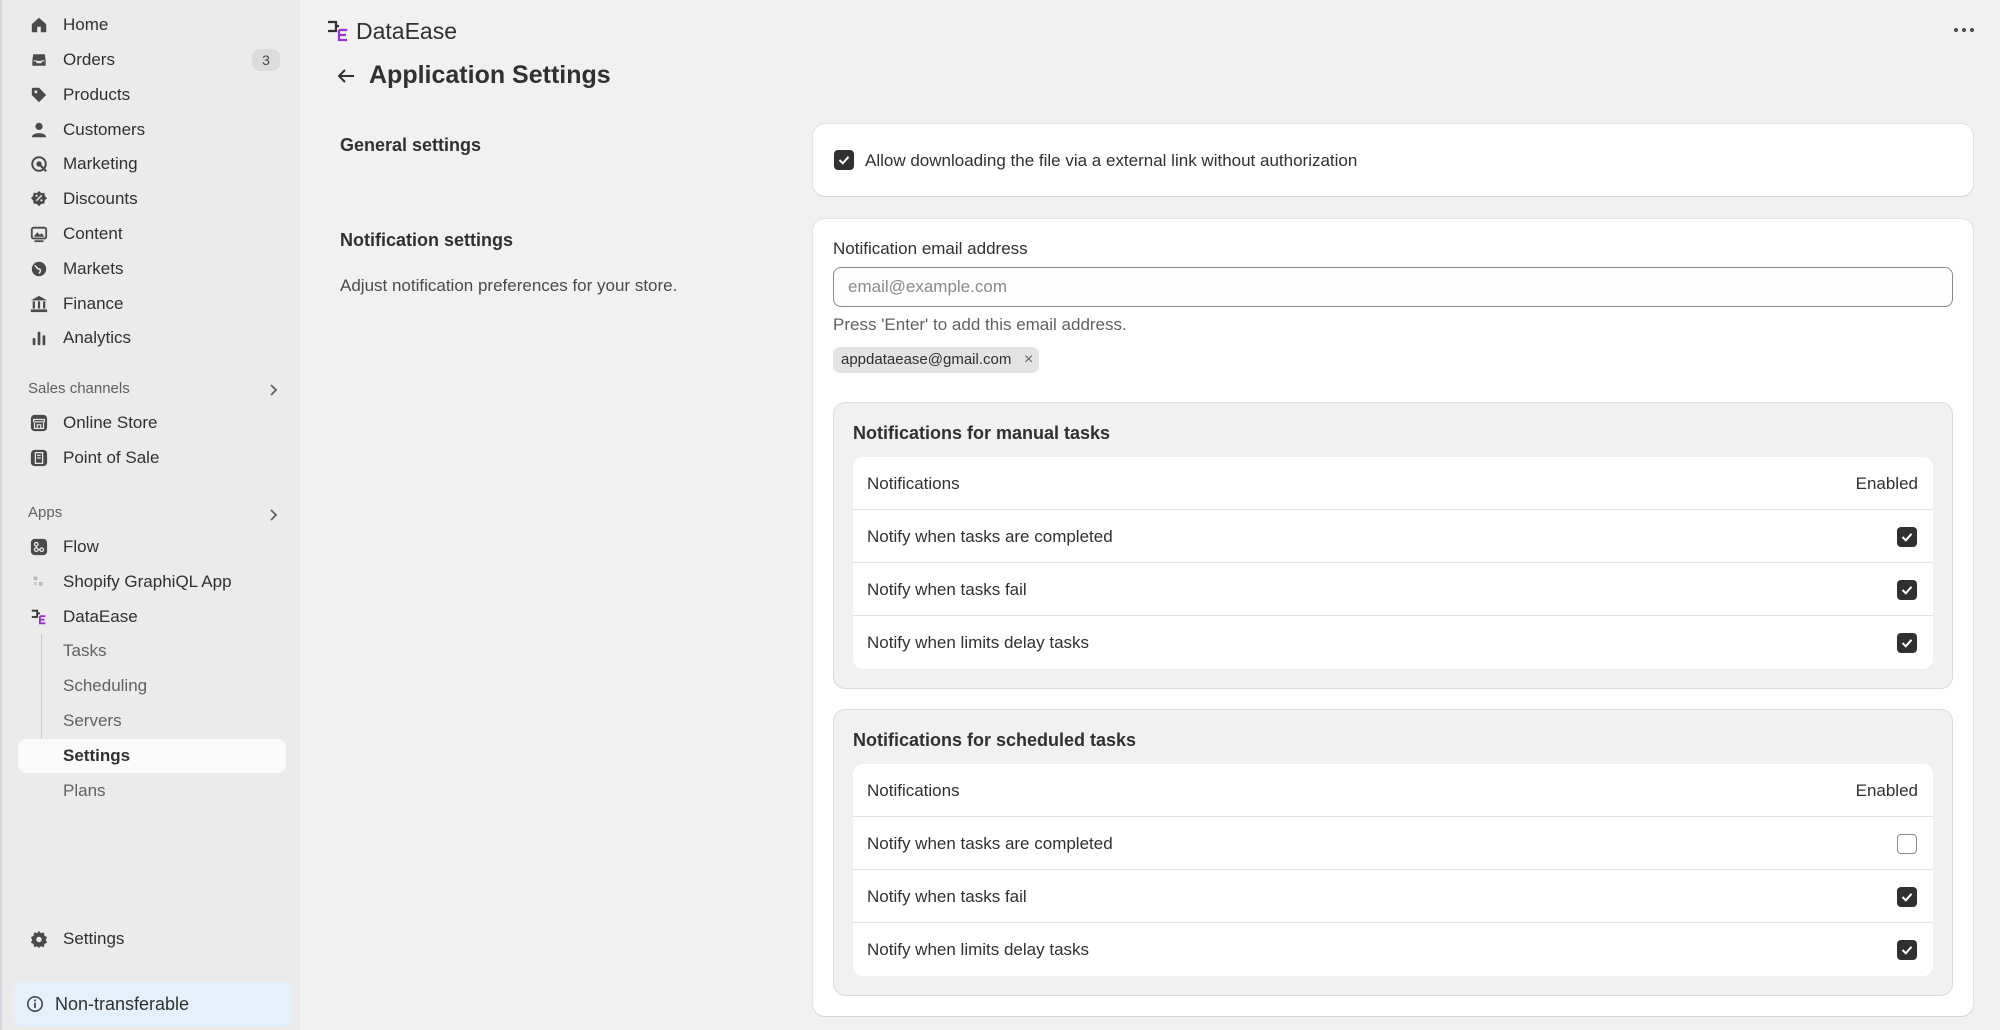  What do you see at coordinates (990, 843) in the screenshot?
I see `row-label: Notify when tasks are completed` at bounding box center [990, 843].